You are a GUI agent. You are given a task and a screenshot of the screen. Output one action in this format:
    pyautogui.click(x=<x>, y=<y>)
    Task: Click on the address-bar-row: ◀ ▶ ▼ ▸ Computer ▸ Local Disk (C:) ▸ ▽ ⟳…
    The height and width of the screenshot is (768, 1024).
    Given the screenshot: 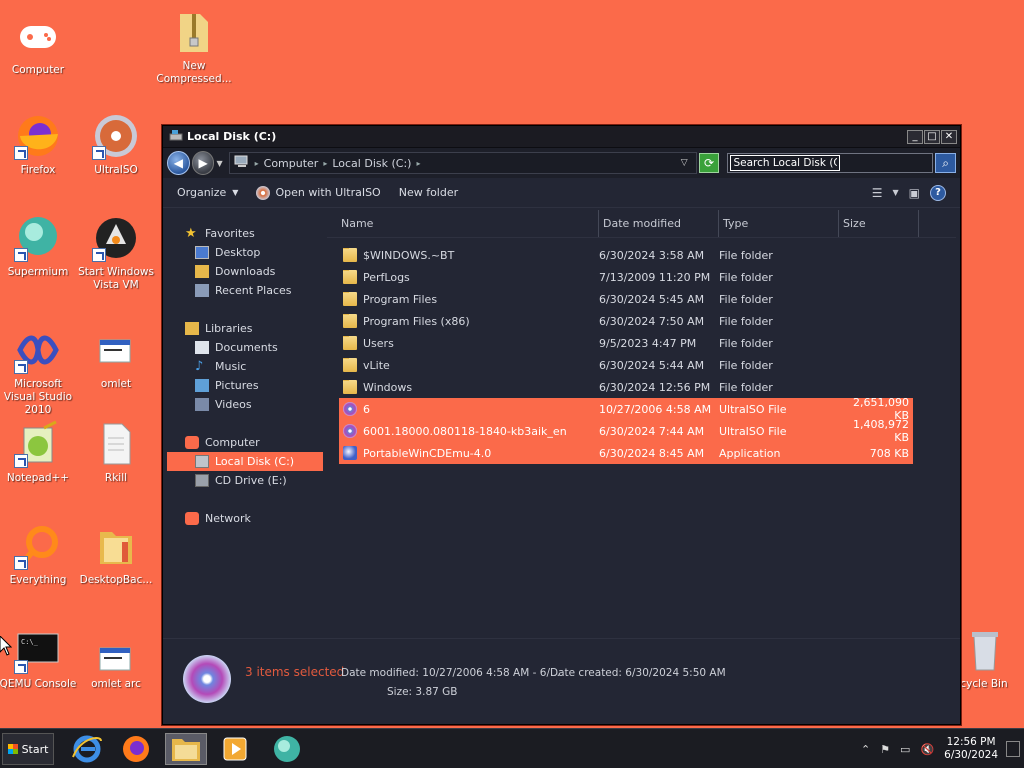 What is the action you would take?
    pyautogui.click(x=561, y=163)
    